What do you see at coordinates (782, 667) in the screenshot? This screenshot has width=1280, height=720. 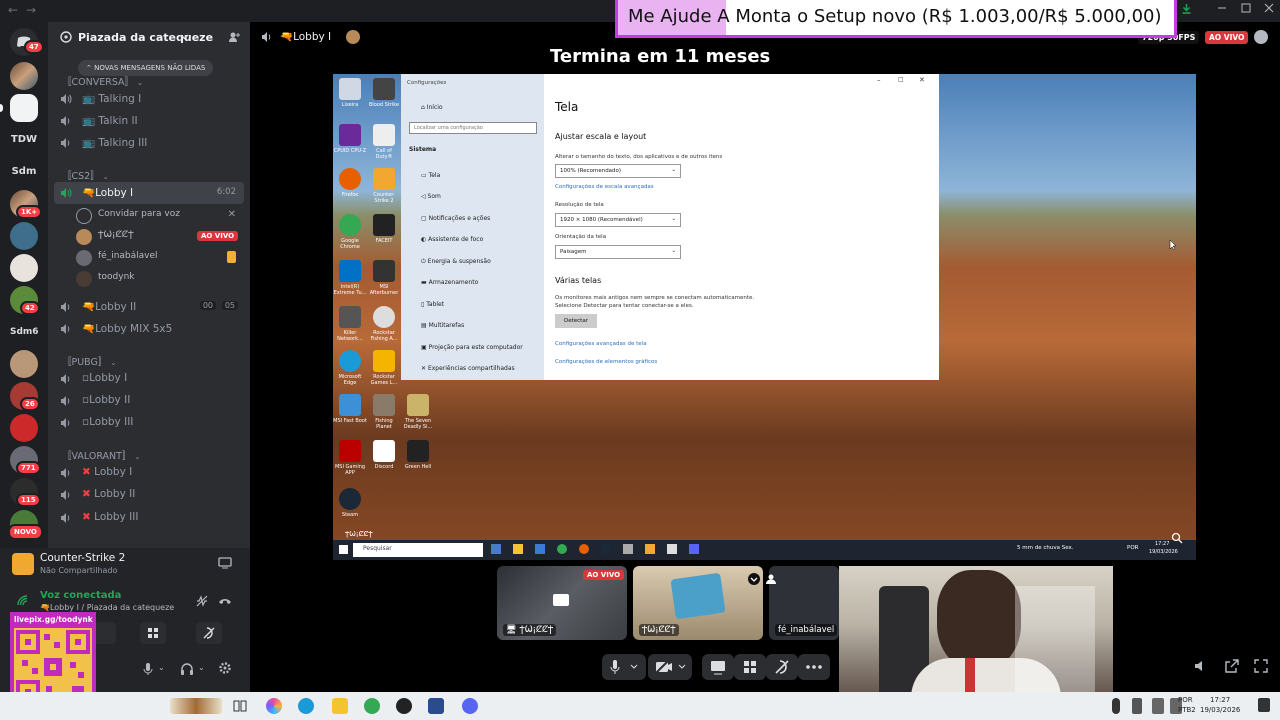 I see `soundboard-control` at bounding box center [782, 667].